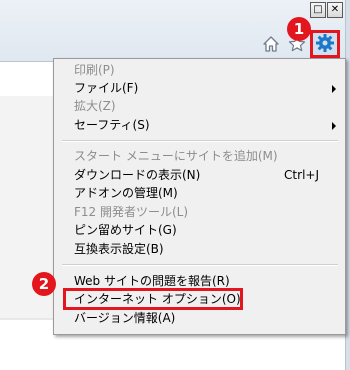  What do you see at coordinates (112, 125) in the screenshot?
I see `menu-item-label: セーフティ(S)` at bounding box center [112, 125].